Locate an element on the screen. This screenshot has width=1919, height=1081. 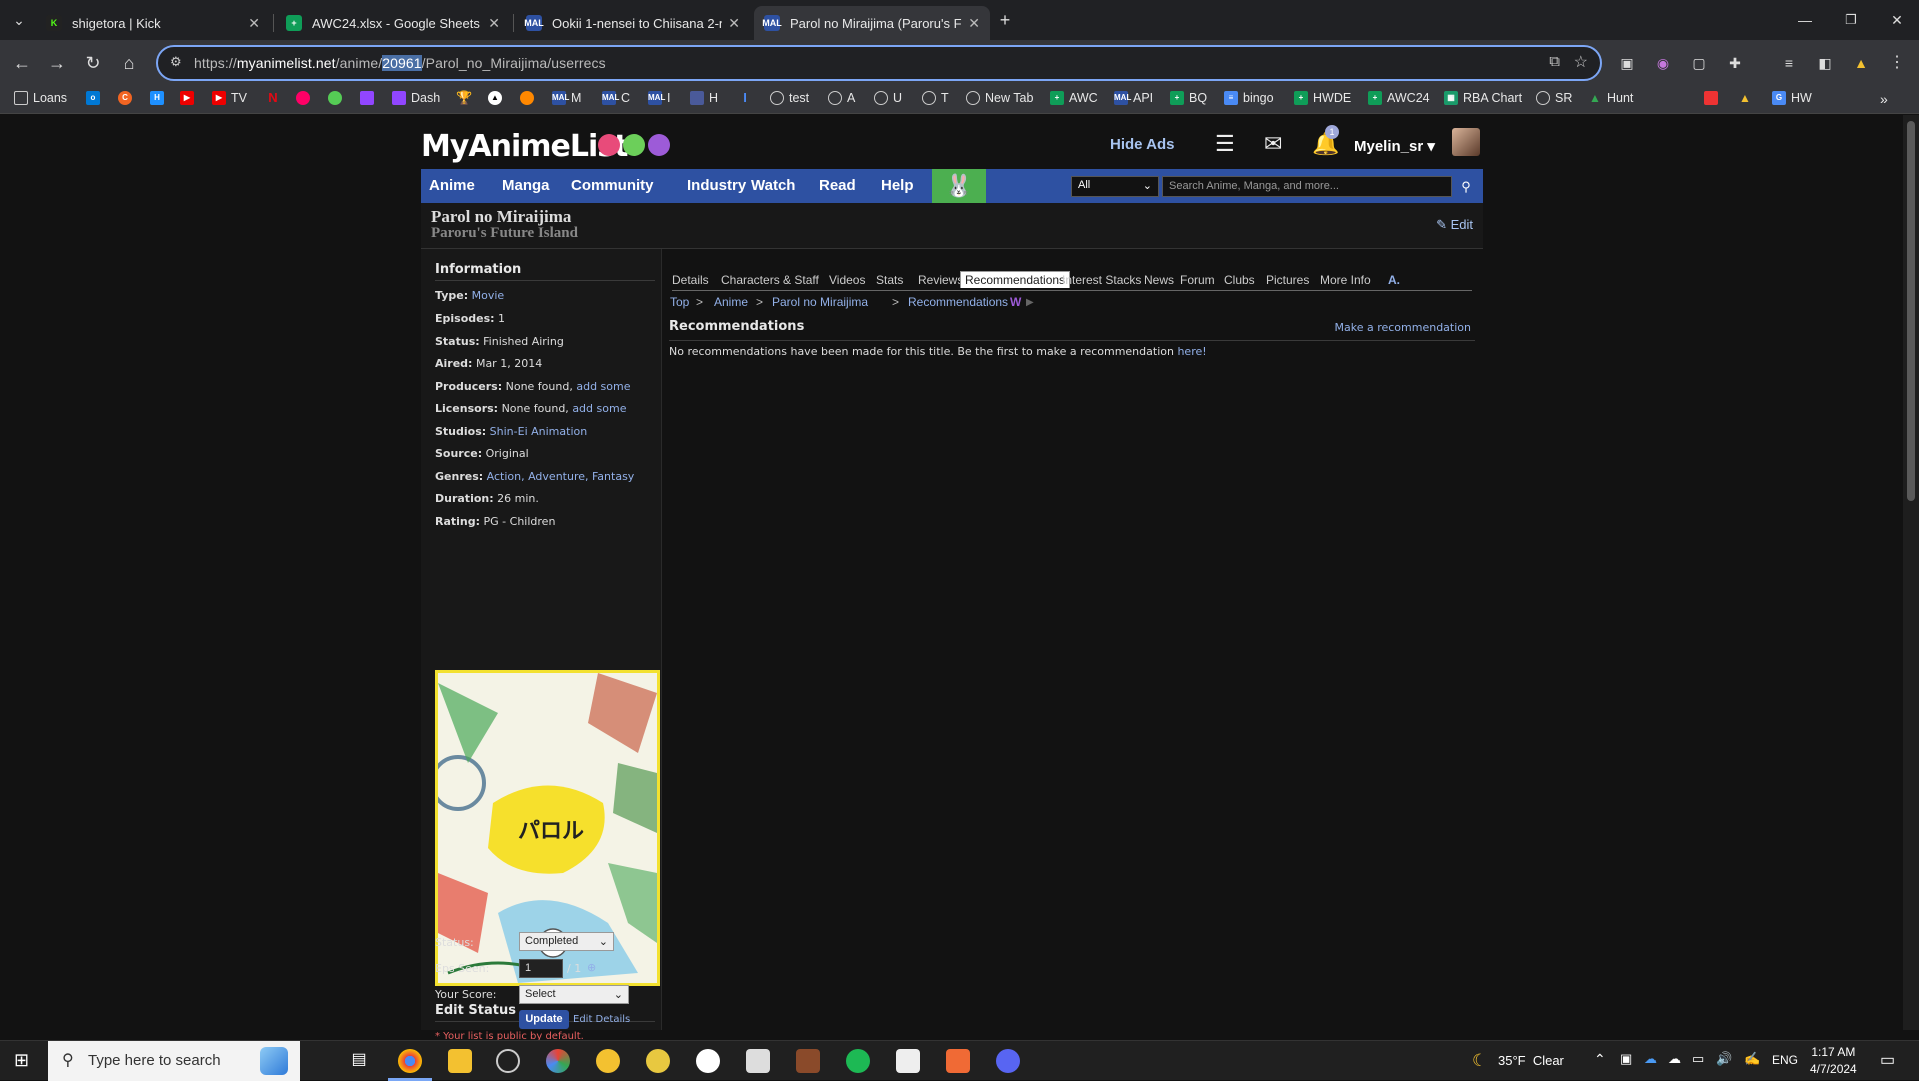
tab-more-info: More Info is located at coordinates (1345, 280).